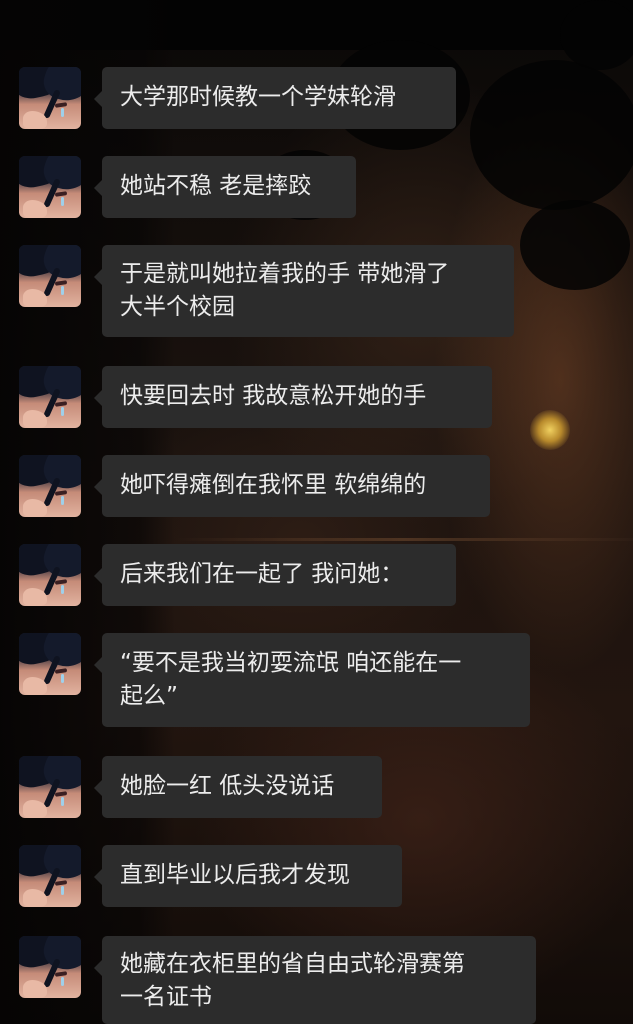 The image size is (633, 1024). I want to click on message-bubble: 她脸一红 低头没说话, so click(238, 787).